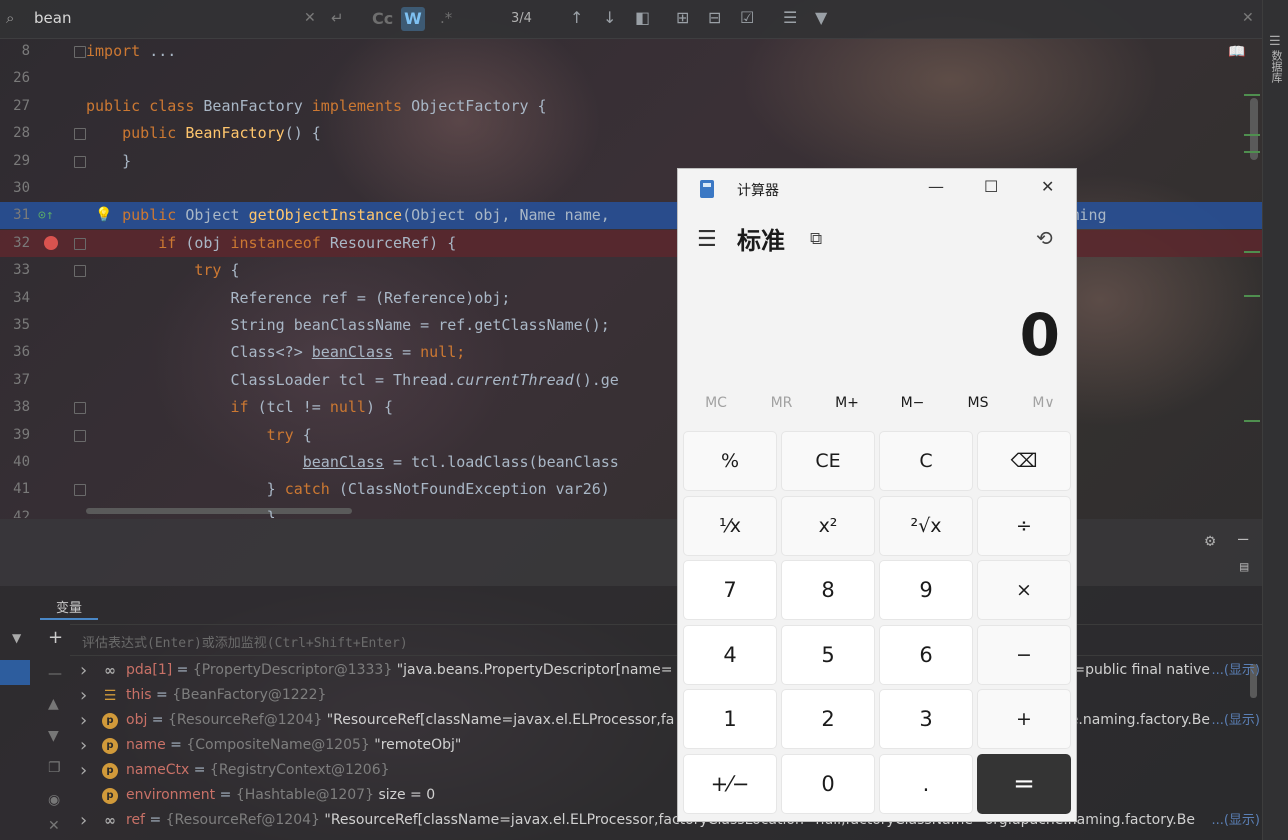 This screenshot has height=840, width=1288. I want to click on line-number: 35, so click(15, 325).